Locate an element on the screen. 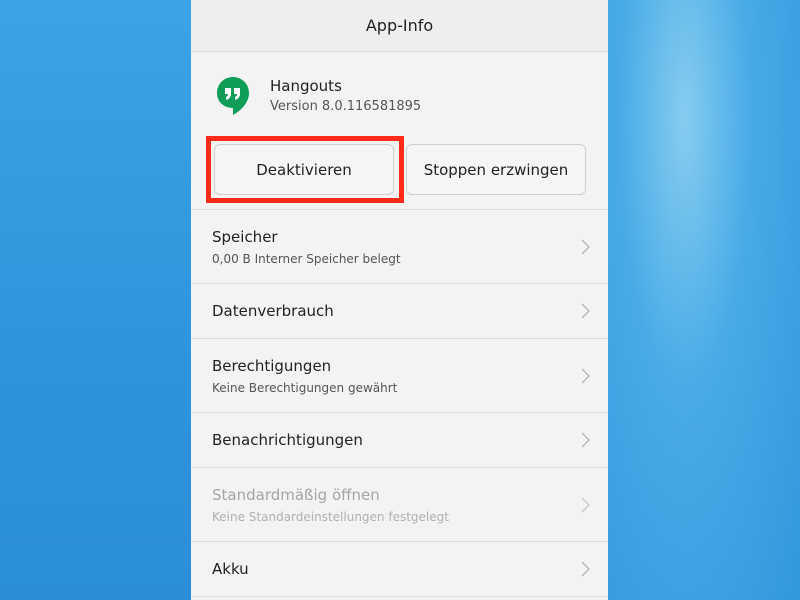 Image resolution: width=800 pixels, height=600 pixels. list-item-title: Datenverbrauch is located at coordinates (273, 311).